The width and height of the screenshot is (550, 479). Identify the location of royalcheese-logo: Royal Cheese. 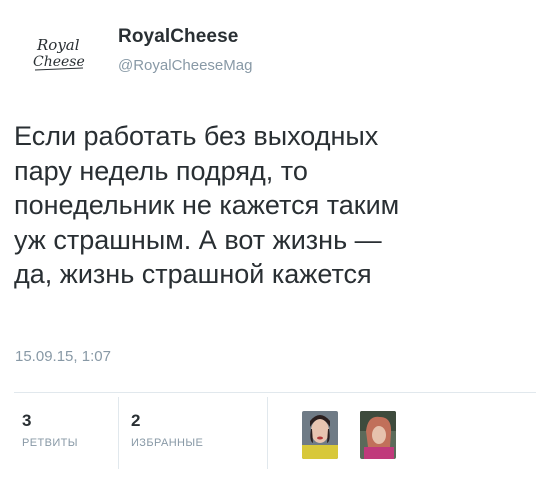
(63, 54).